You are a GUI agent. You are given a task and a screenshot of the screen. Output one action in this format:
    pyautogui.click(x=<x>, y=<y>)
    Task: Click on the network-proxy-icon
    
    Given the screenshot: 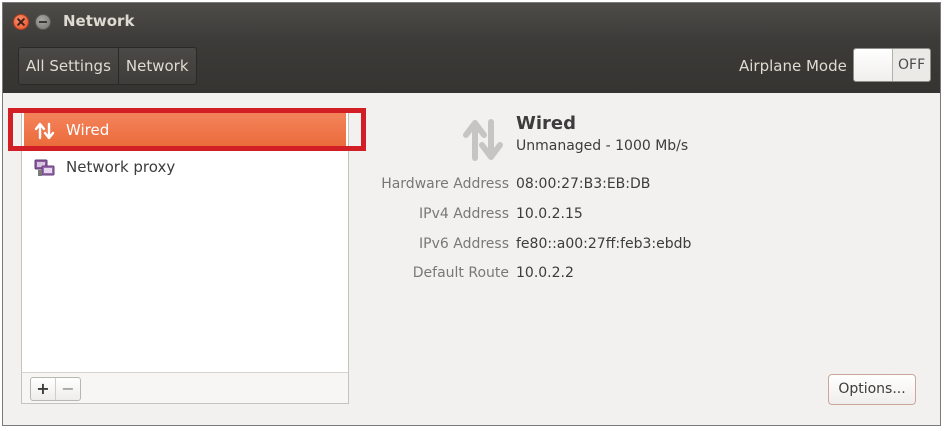 What is the action you would take?
    pyautogui.click(x=44, y=167)
    